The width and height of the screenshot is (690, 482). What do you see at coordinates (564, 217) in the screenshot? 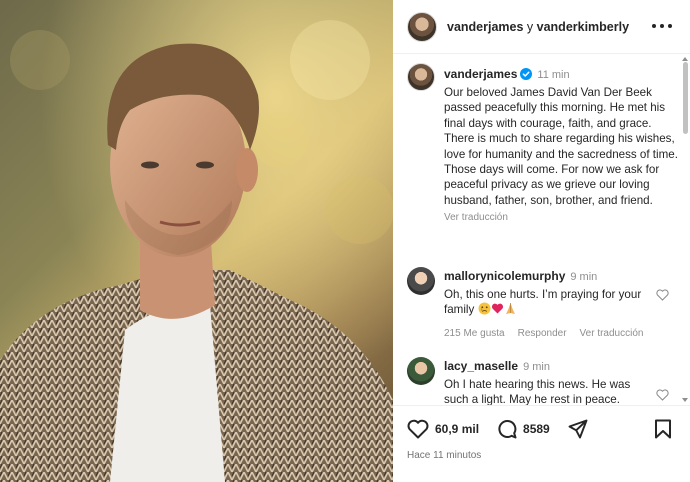
I see `caption-translate-link: Ver traducción` at bounding box center [564, 217].